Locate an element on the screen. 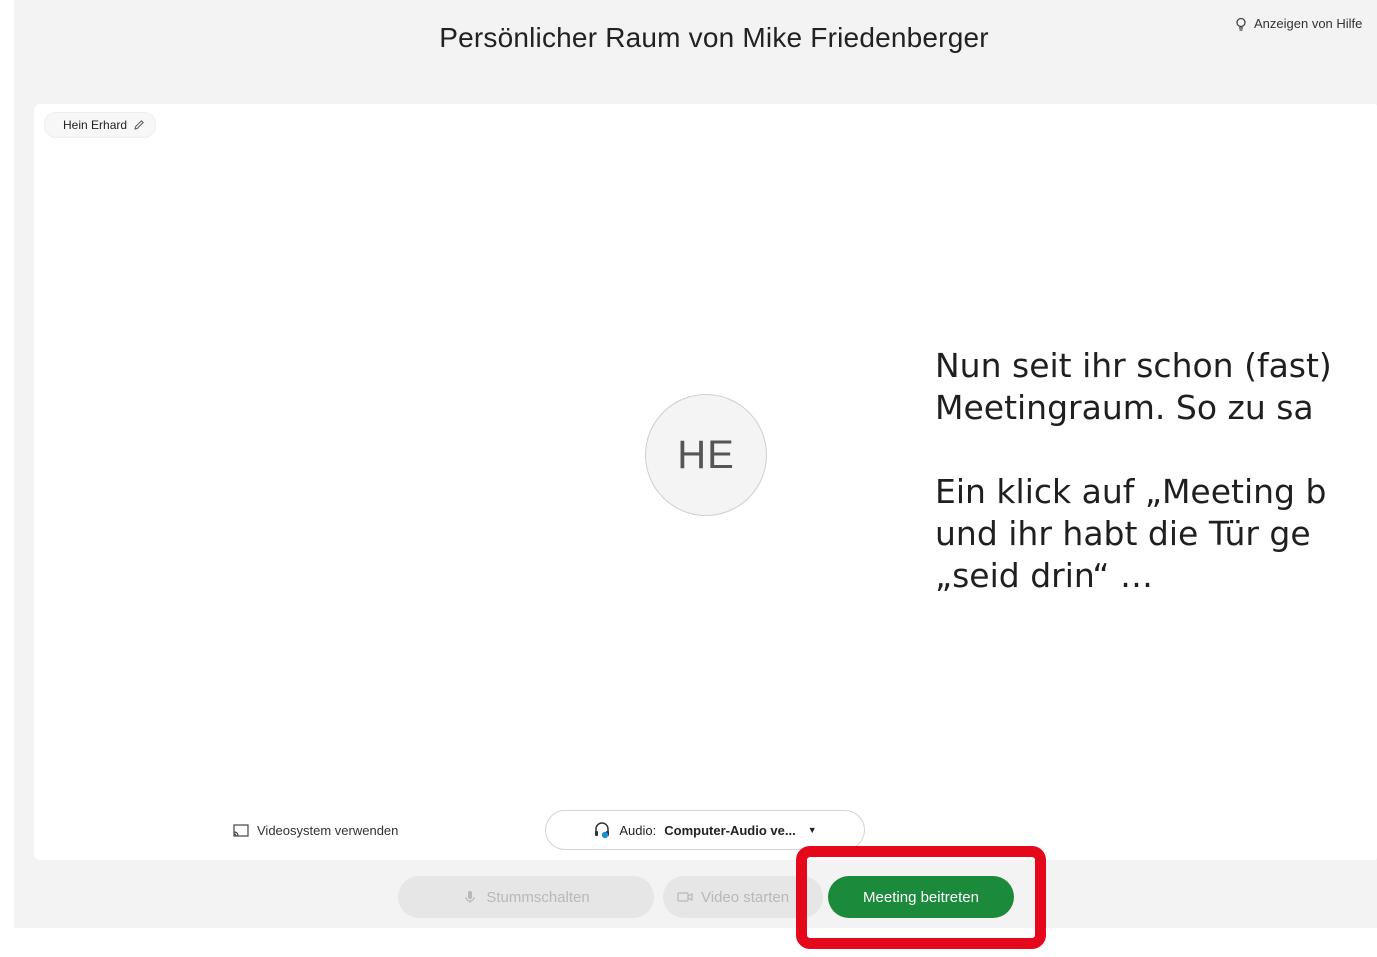  annotation-line: Meetingraum. So zu sa is located at coordinates (1124, 407).